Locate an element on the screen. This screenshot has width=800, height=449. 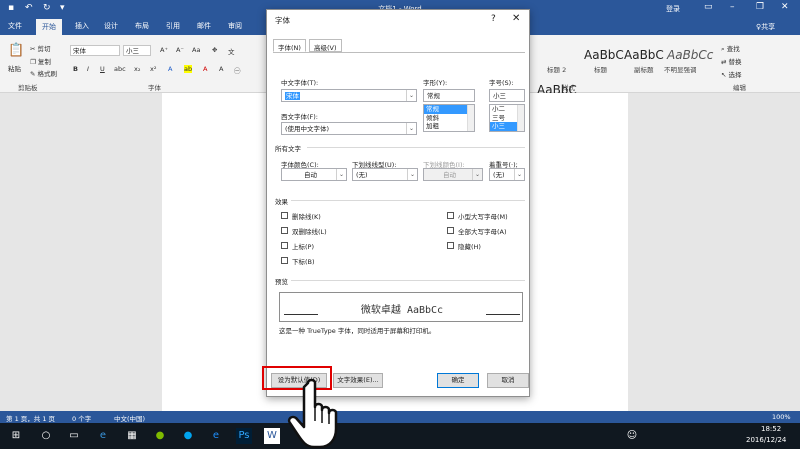
select-label: 选择 is located at coordinates (735, 75).